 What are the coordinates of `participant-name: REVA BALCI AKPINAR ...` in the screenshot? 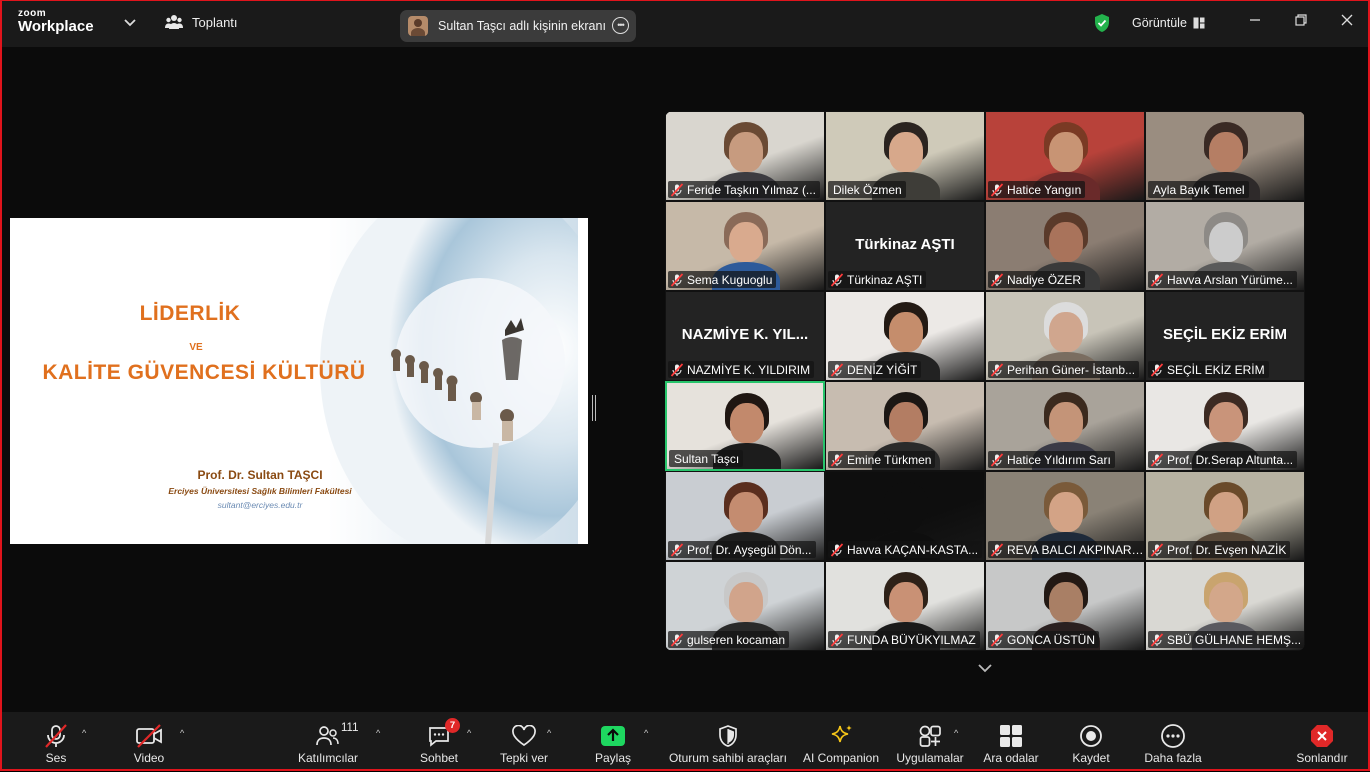 It's located at (1075, 549).